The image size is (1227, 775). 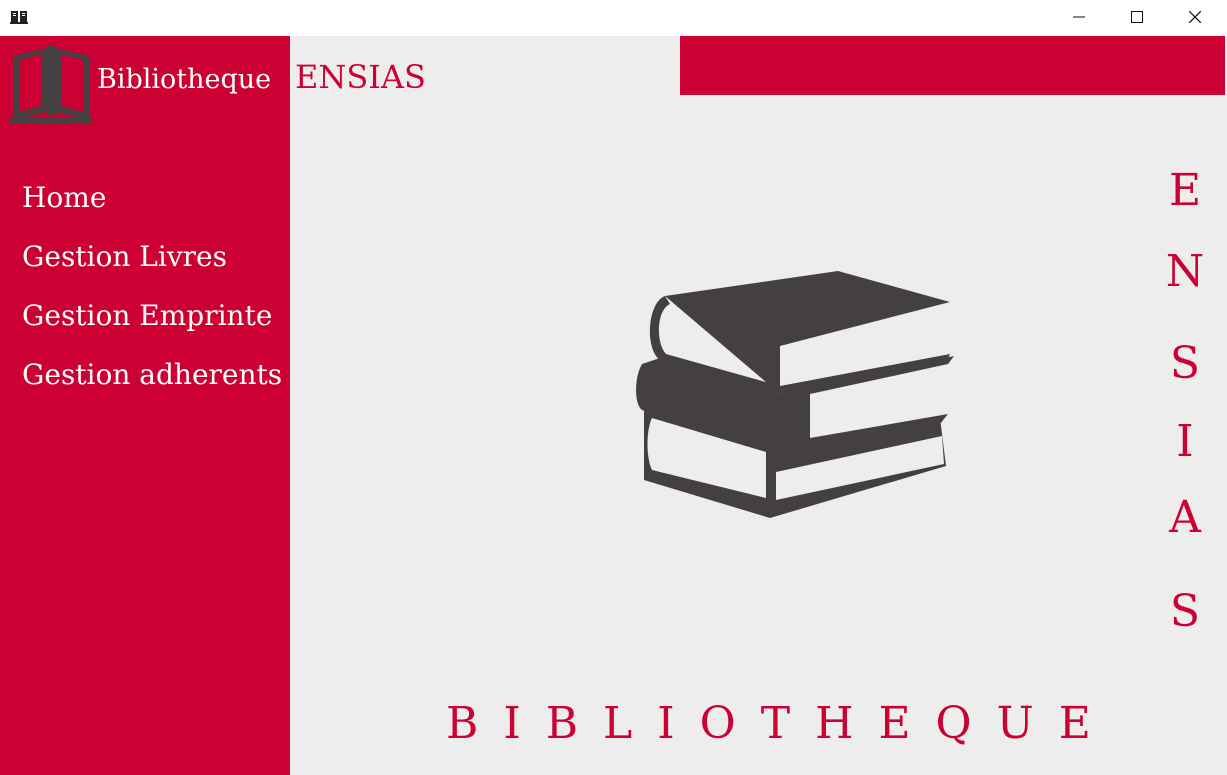 What do you see at coordinates (1185, 271) in the screenshot?
I see `vertical-letter: N` at bounding box center [1185, 271].